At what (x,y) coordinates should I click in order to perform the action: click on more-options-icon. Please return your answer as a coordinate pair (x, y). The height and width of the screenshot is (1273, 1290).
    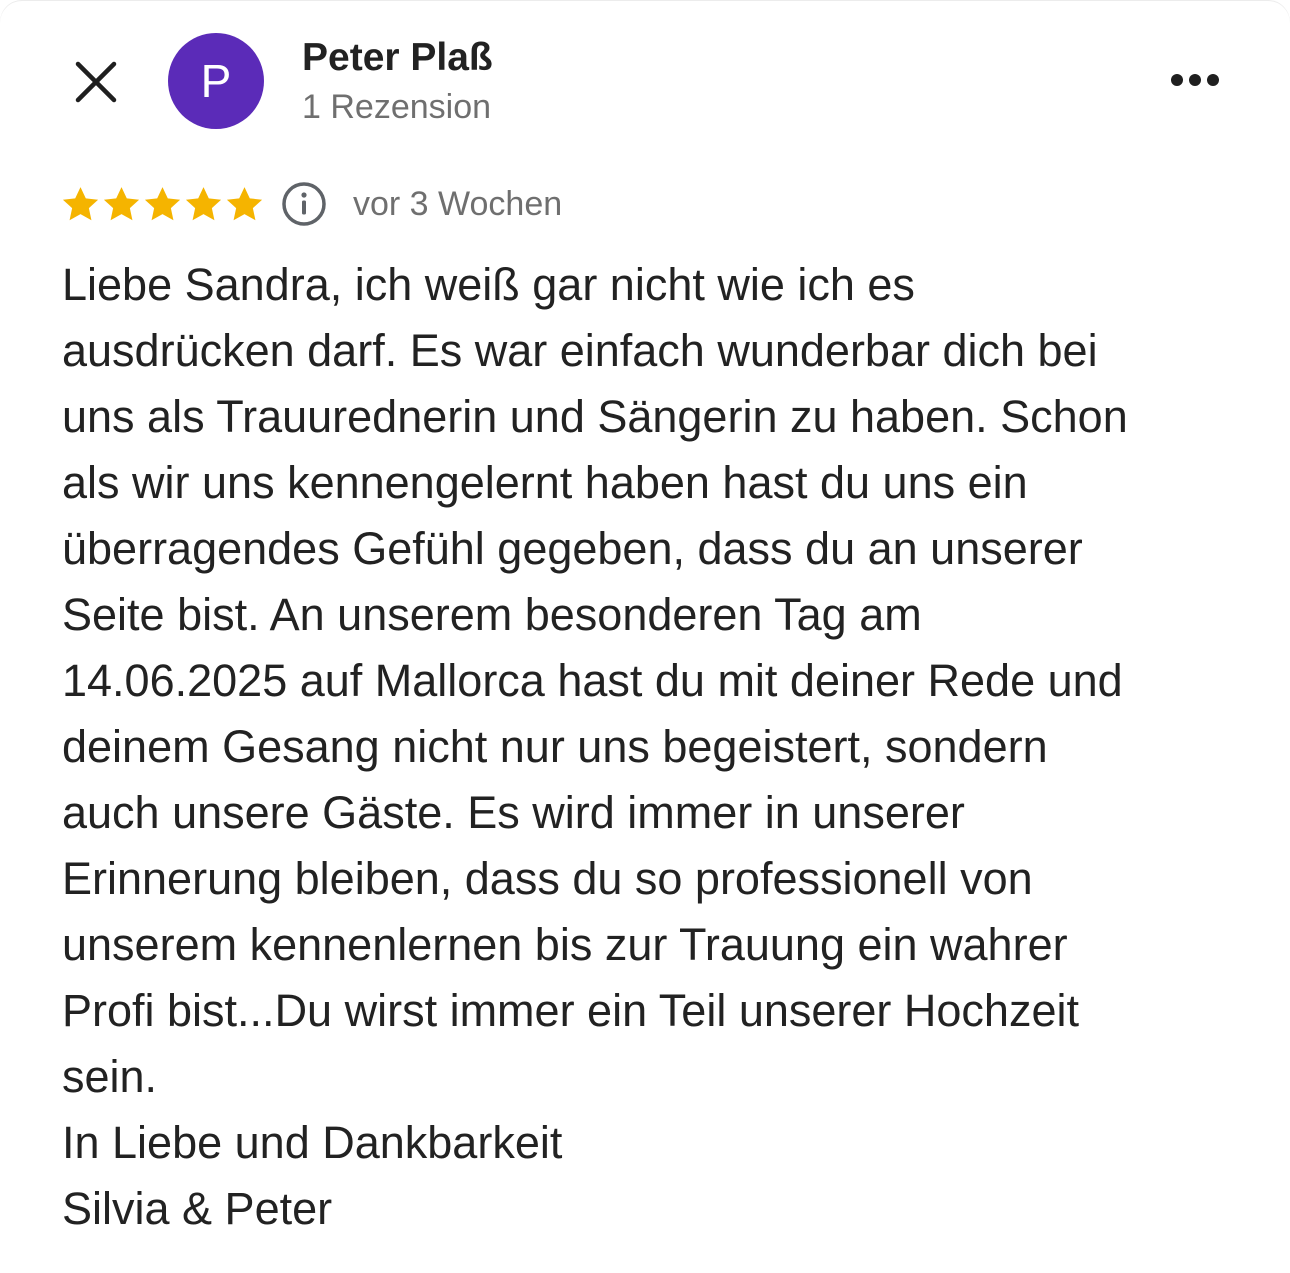
    Looking at the image, I should click on (1195, 80).